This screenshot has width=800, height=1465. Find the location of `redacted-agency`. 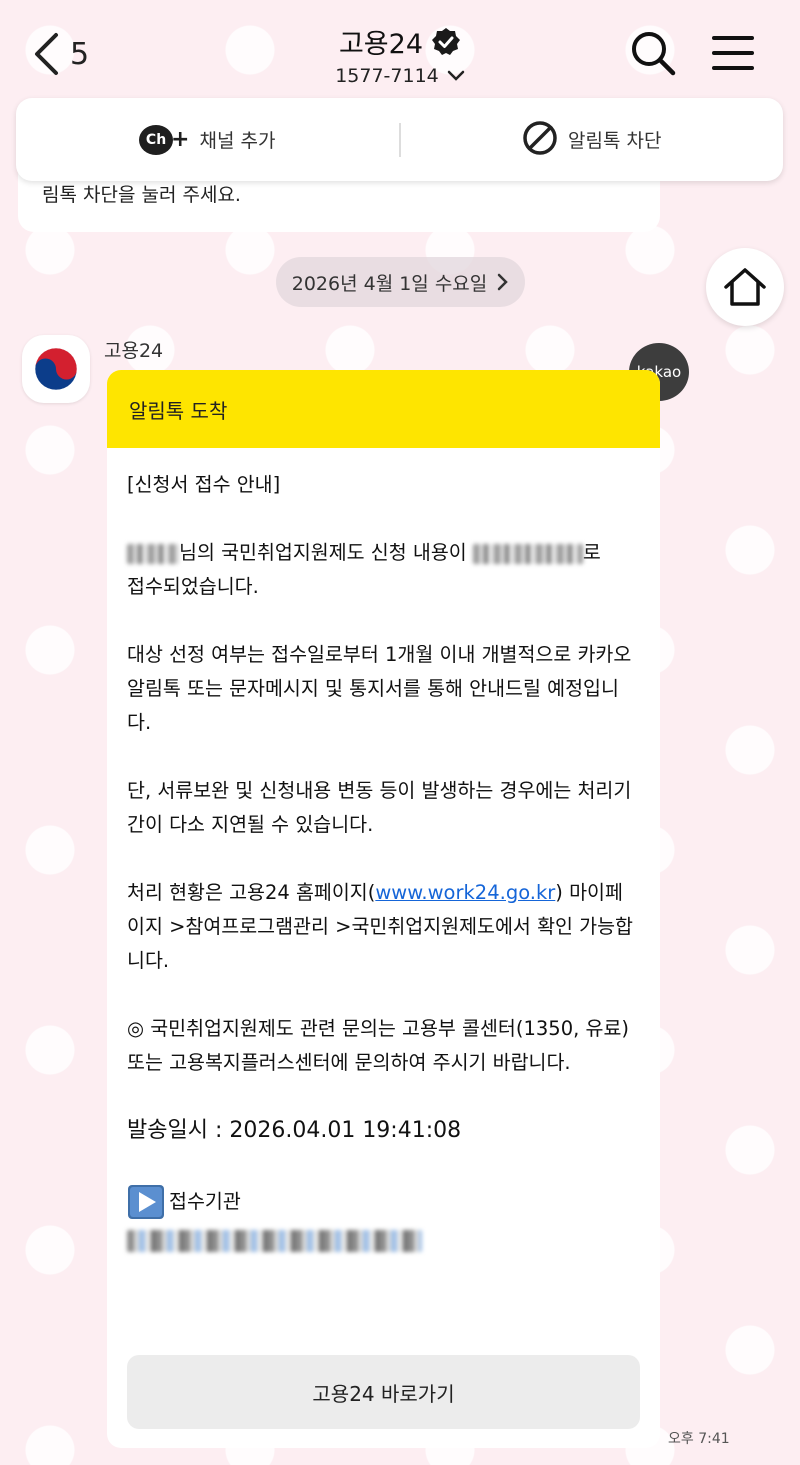

redacted-agency is located at coordinates (274, 1241).